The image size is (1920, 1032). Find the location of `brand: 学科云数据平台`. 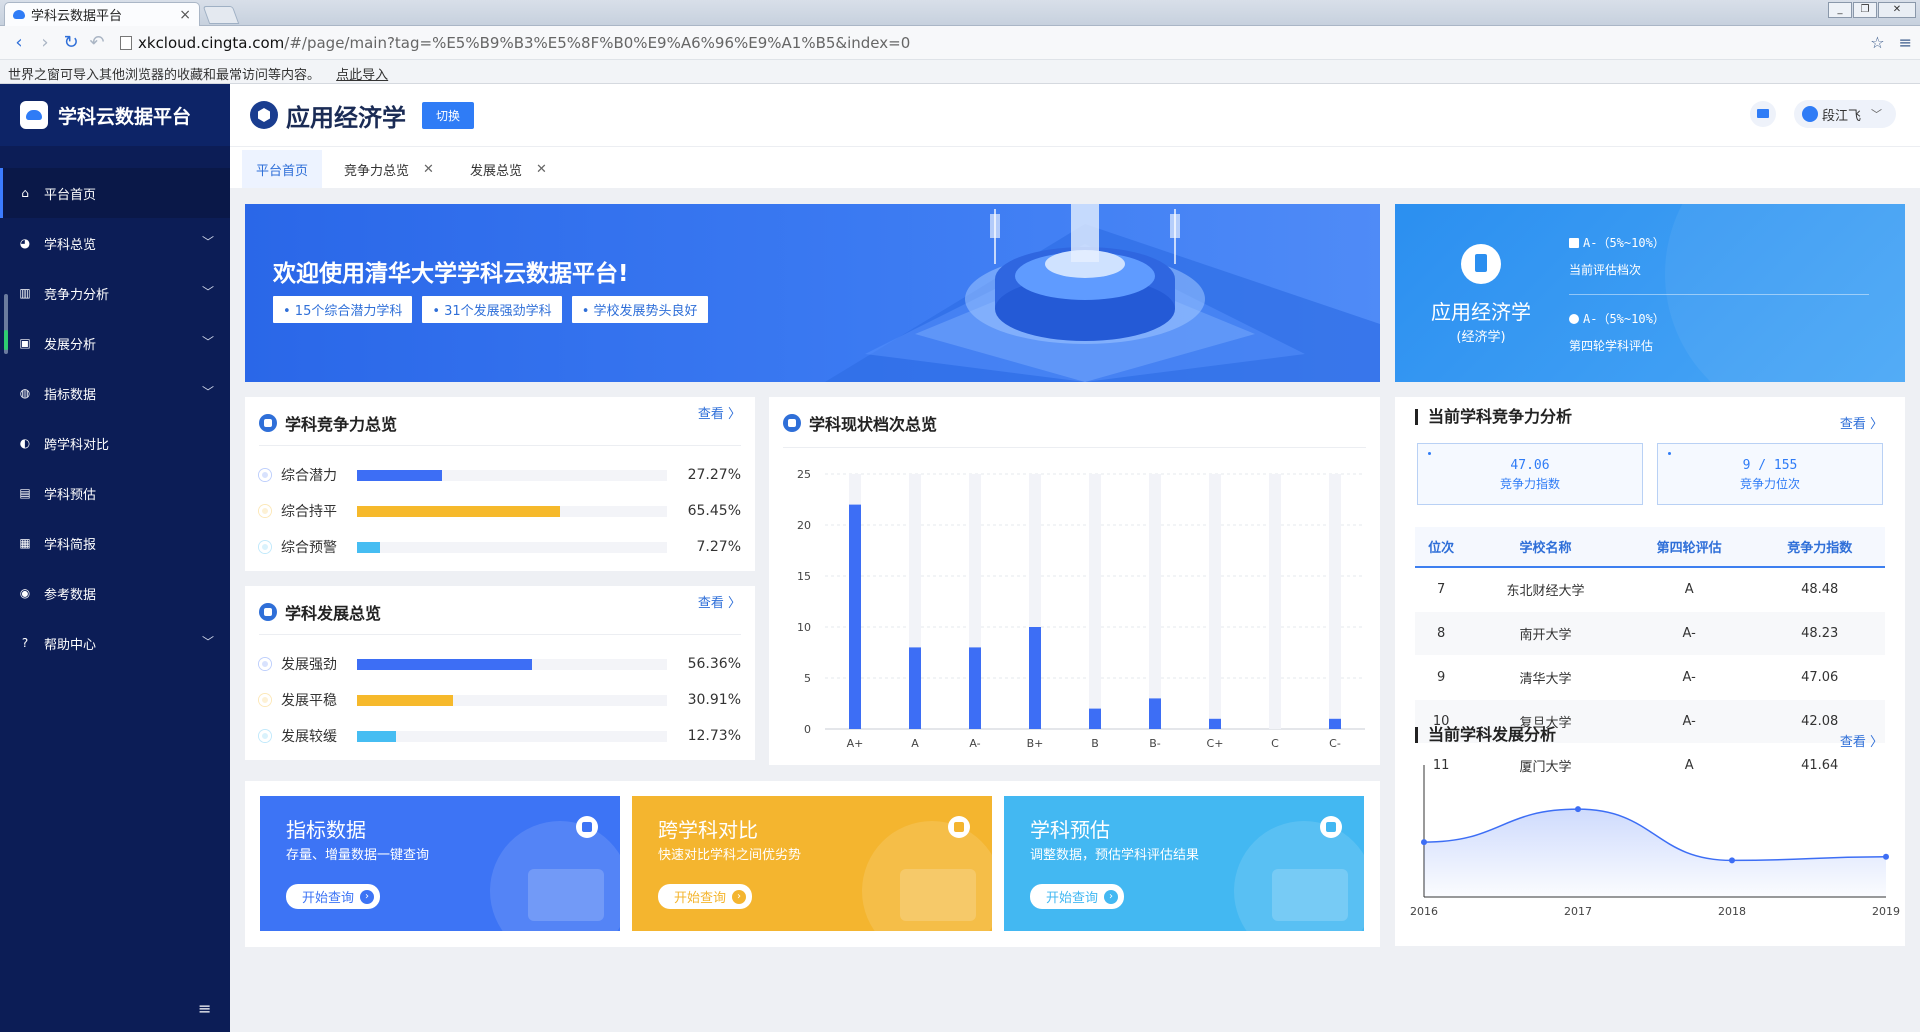

brand: 学科云数据平台 is located at coordinates (115, 115).